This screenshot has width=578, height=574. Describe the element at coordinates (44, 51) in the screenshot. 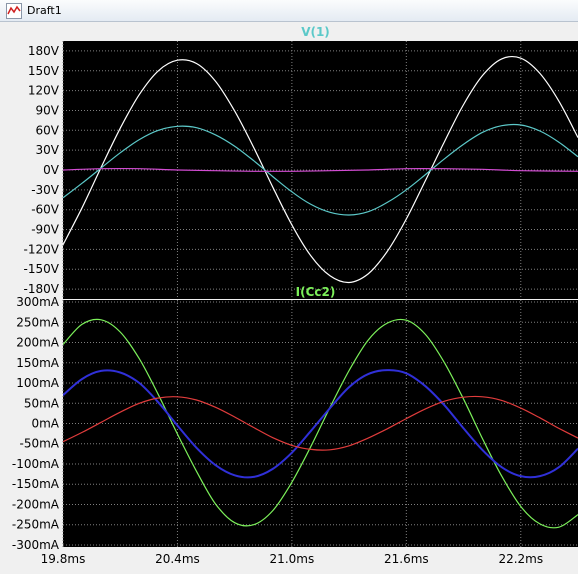

I see `y-tick-label: 180V` at that location.